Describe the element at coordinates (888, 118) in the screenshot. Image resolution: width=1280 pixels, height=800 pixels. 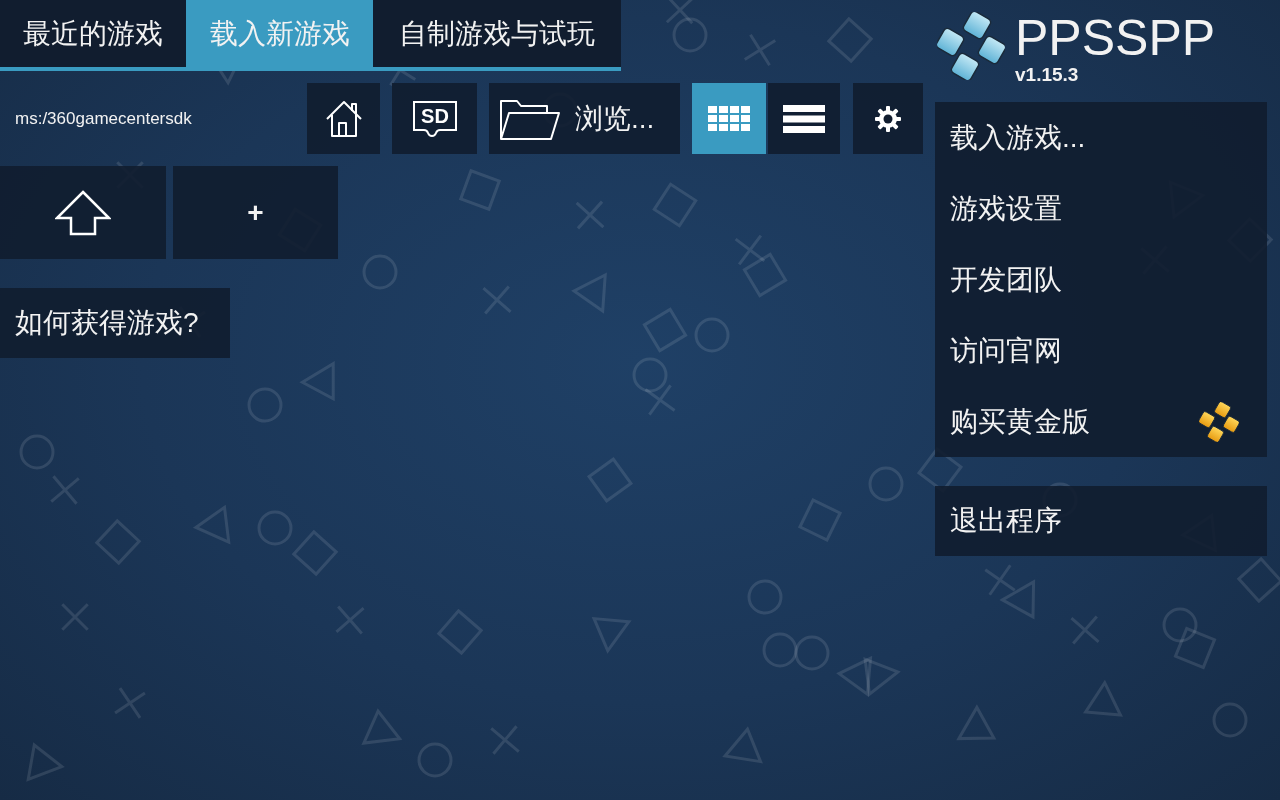
I see `settings-button` at that location.